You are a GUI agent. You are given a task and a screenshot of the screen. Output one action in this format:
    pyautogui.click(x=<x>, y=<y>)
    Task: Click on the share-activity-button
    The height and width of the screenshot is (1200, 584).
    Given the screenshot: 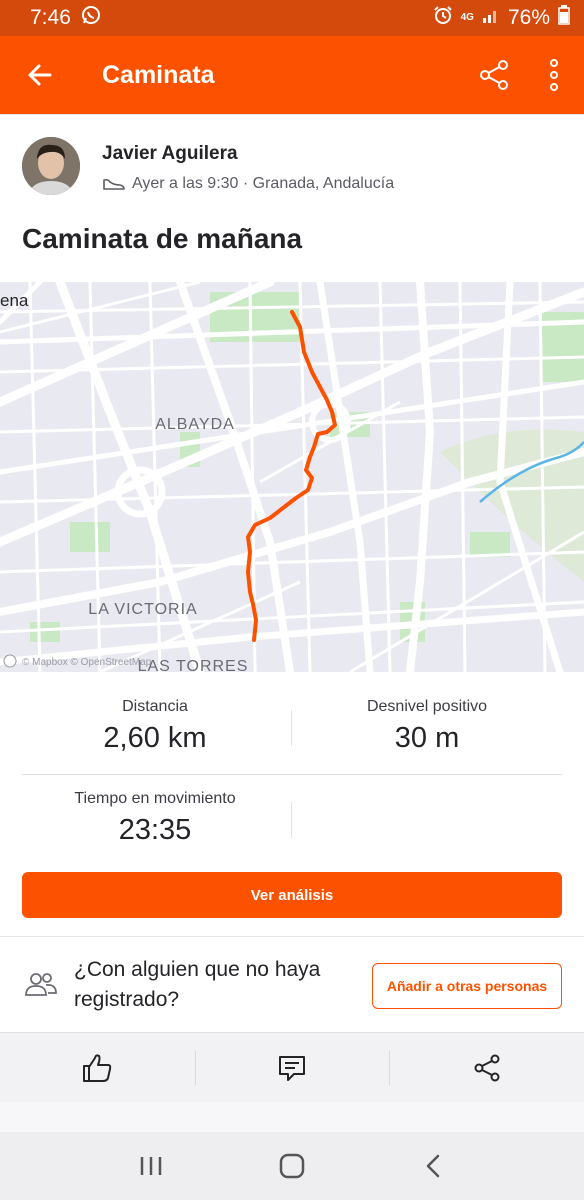 What is the action you would take?
    pyautogui.click(x=486, y=1067)
    